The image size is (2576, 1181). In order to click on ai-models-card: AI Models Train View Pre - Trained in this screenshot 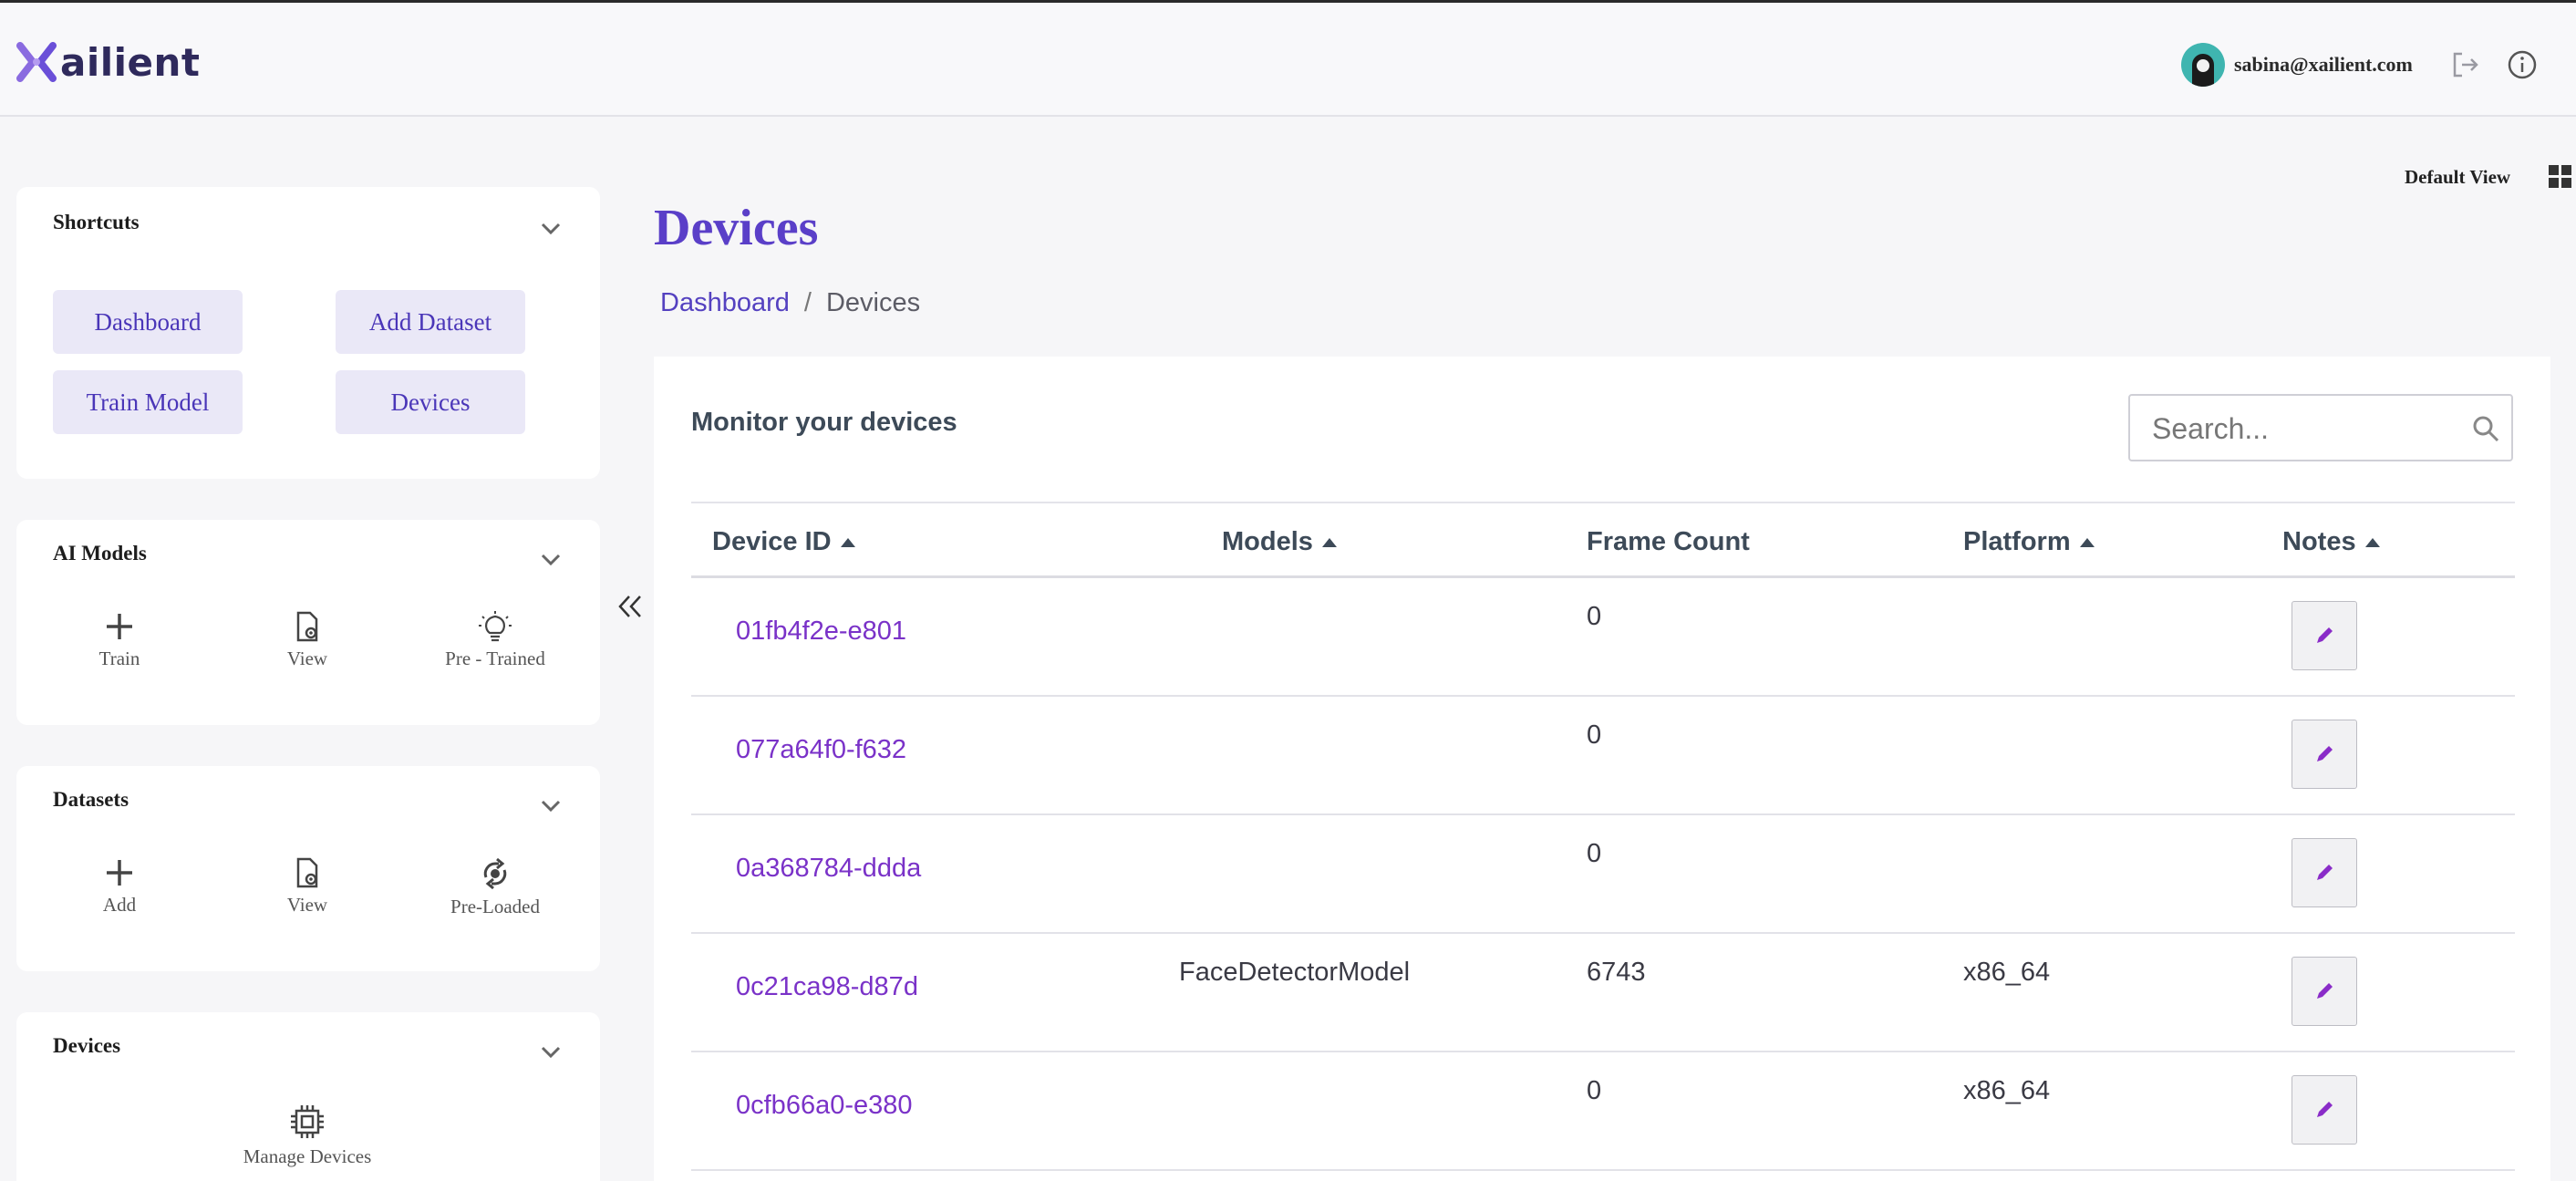, I will do `click(308, 622)`.